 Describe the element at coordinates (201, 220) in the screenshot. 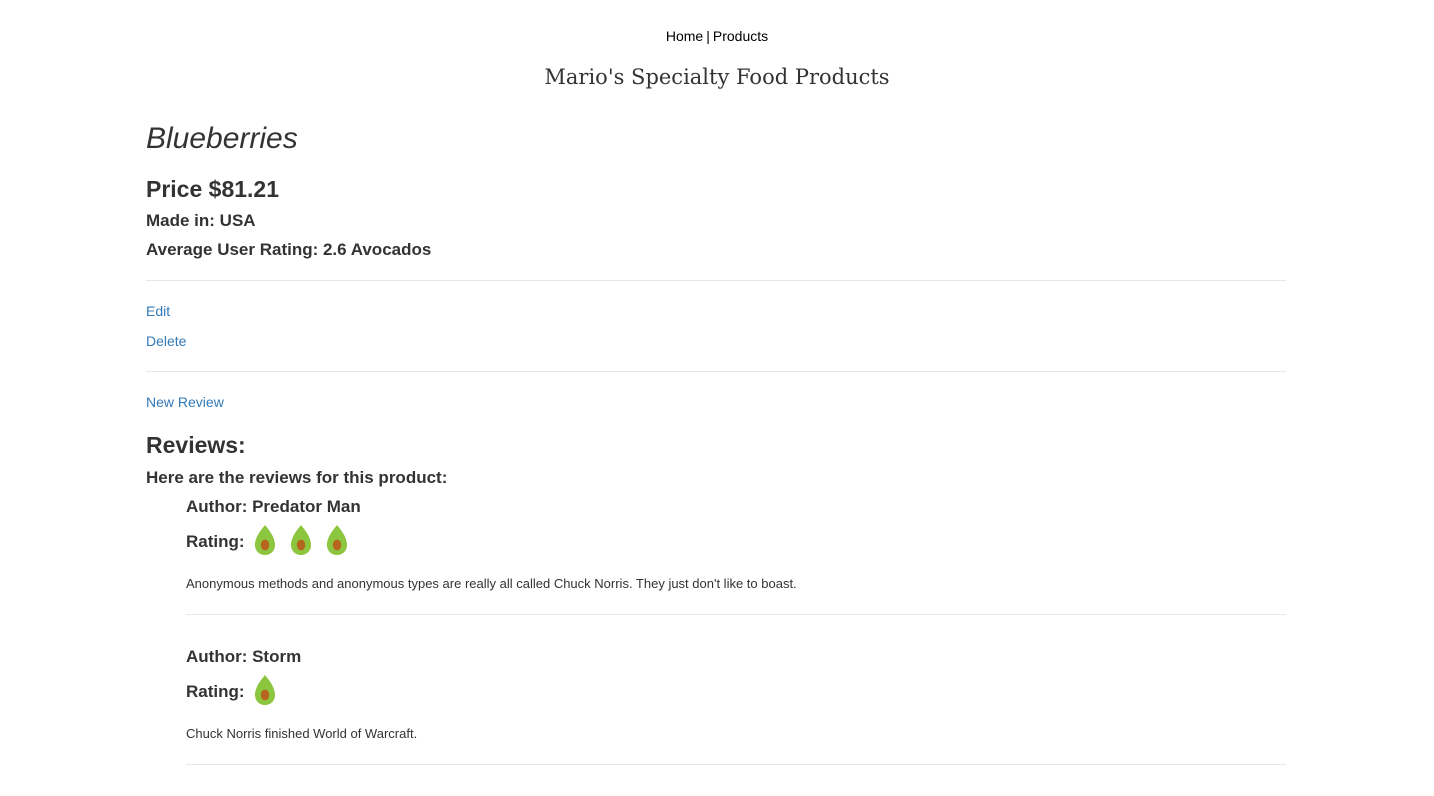

I see `product-origin: Made in: USA` at that location.